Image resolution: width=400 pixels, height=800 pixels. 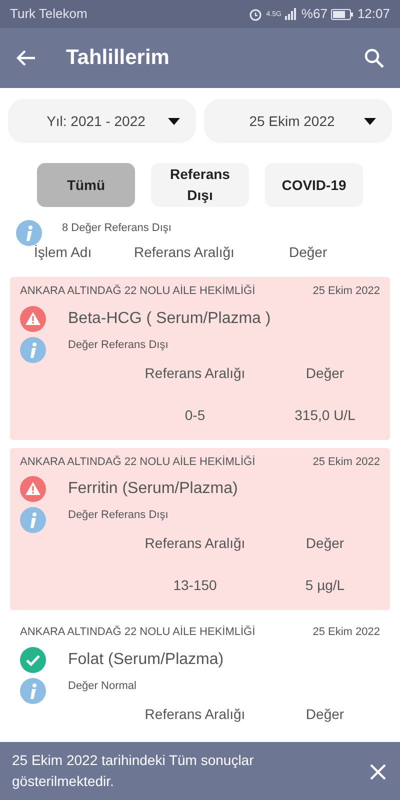 I want to click on reference-range: 13-150, so click(x=195, y=585).